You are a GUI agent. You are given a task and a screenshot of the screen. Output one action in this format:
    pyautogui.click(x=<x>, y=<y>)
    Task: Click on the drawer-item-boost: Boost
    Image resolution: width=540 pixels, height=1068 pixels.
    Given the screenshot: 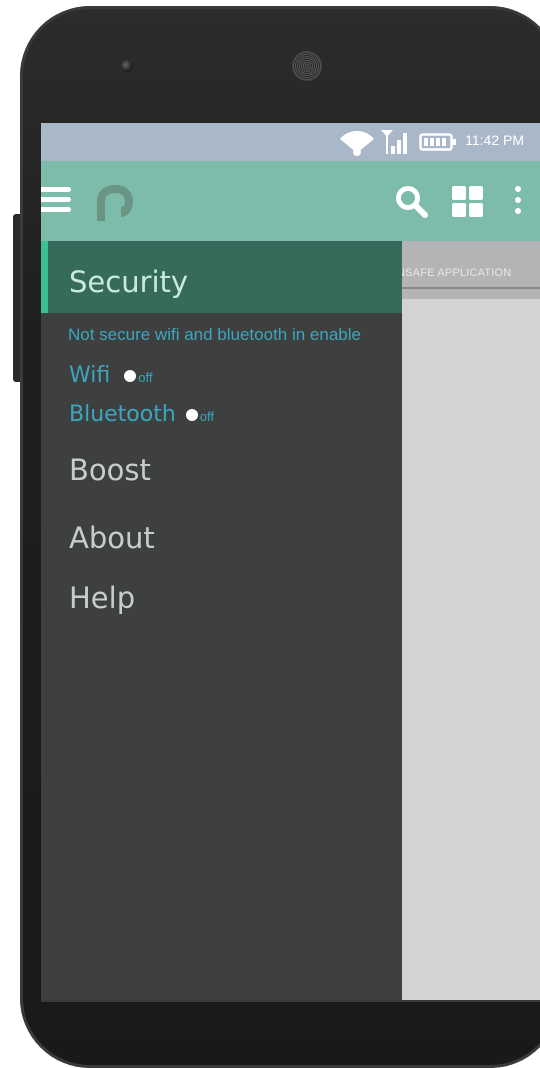 What is the action you would take?
    pyautogui.click(x=110, y=470)
    